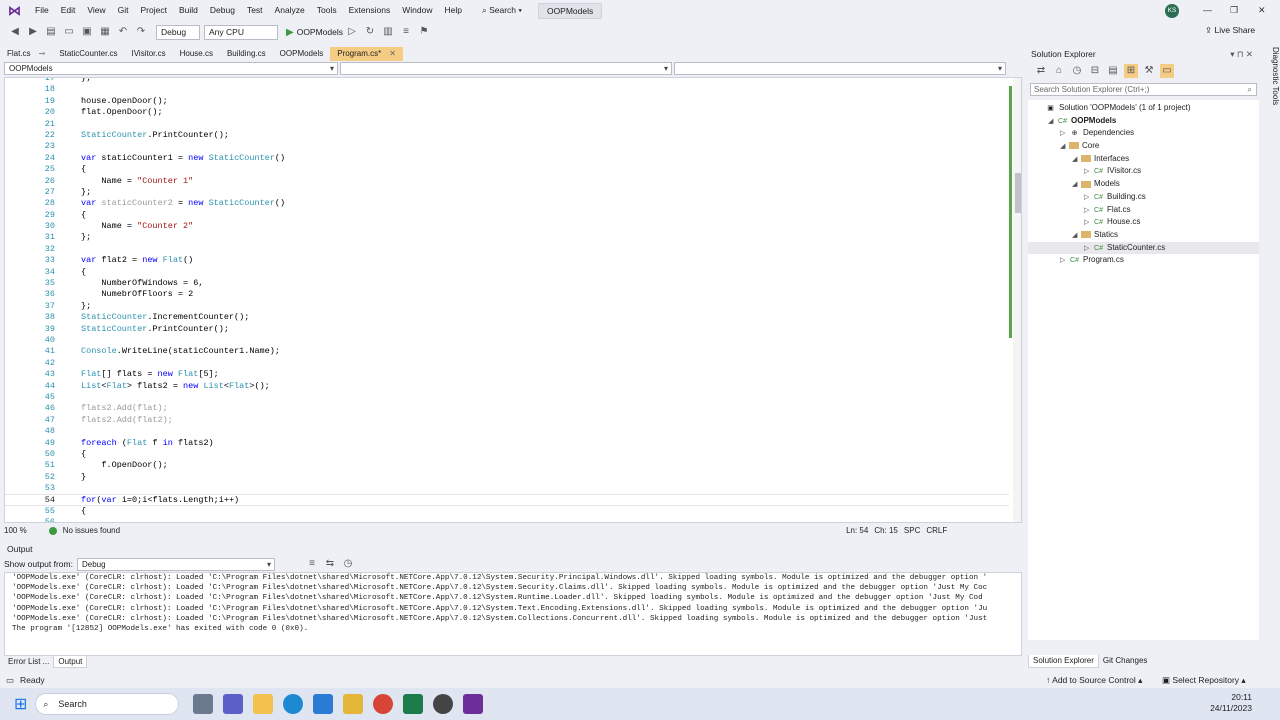 Image resolution: width=1280 pixels, height=720 pixels. What do you see at coordinates (1230, 30) in the screenshot?
I see `live-share-button: ⇪ Live Share` at bounding box center [1230, 30].